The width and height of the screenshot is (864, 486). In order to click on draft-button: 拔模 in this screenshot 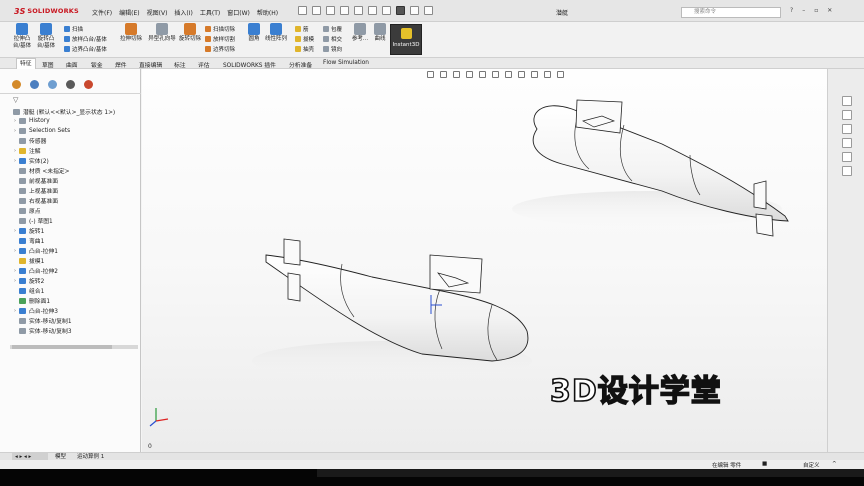, I will do `click(304, 39)`.